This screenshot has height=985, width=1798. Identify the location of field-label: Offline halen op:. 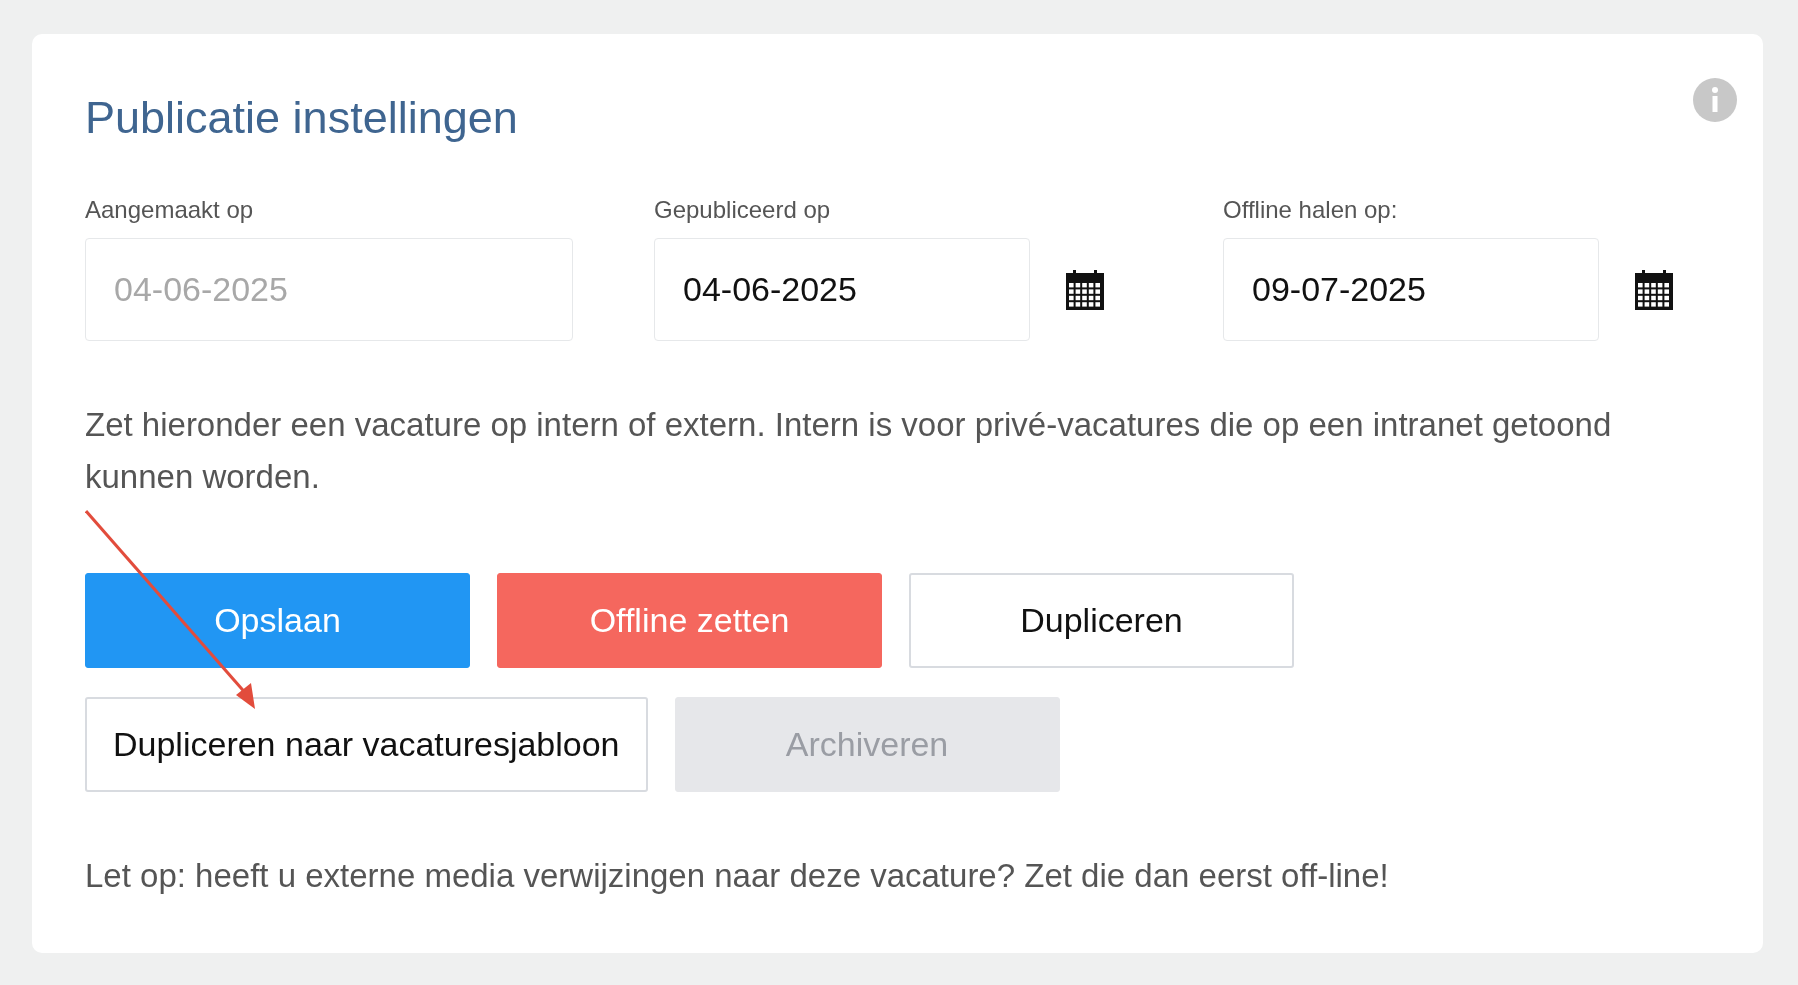
(1311, 210).